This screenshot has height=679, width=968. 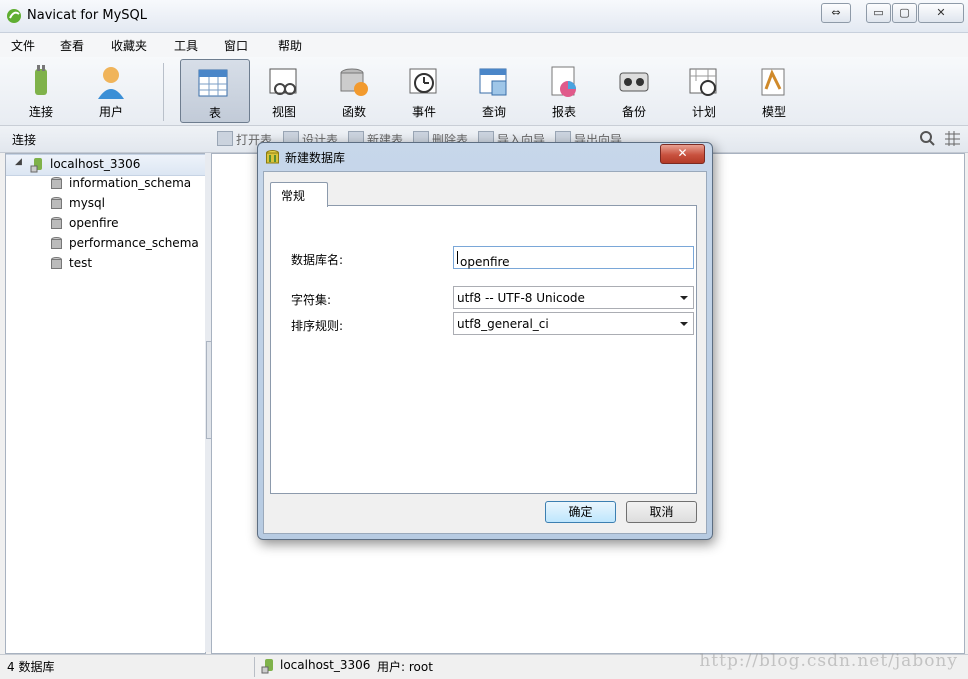 What do you see at coordinates (72, 45) in the screenshot?
I see `menu-view: 查看` at bounding box center [72, 45].